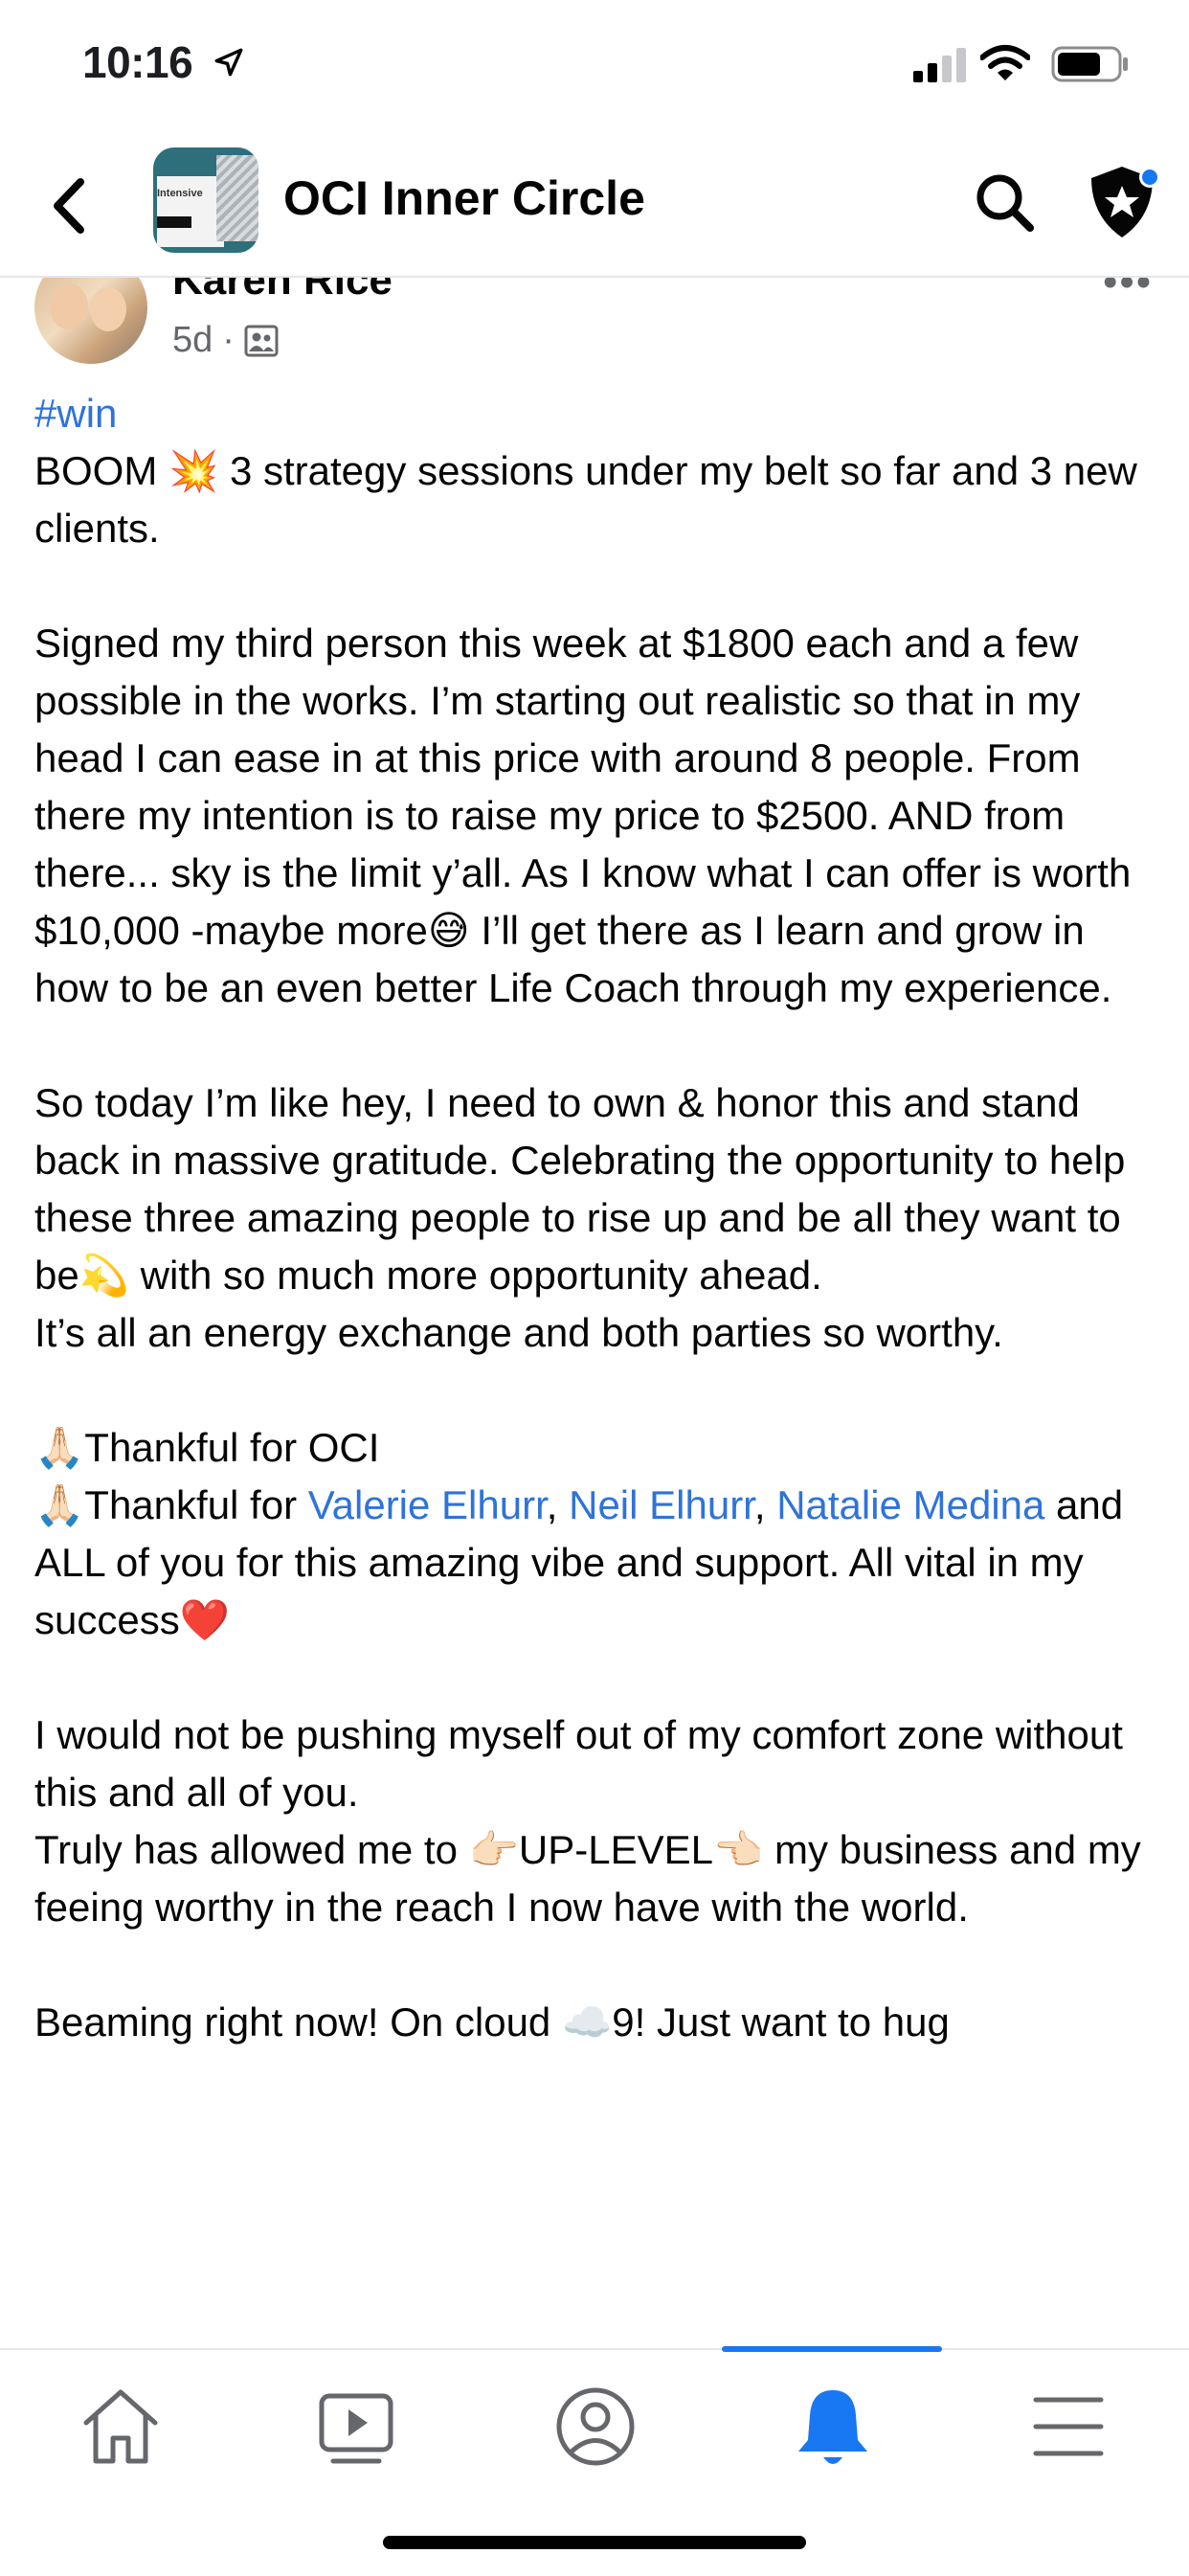 This screenshot has width=1189, height=2576. I want to click on location-arrow-icon, so click(228, 62).